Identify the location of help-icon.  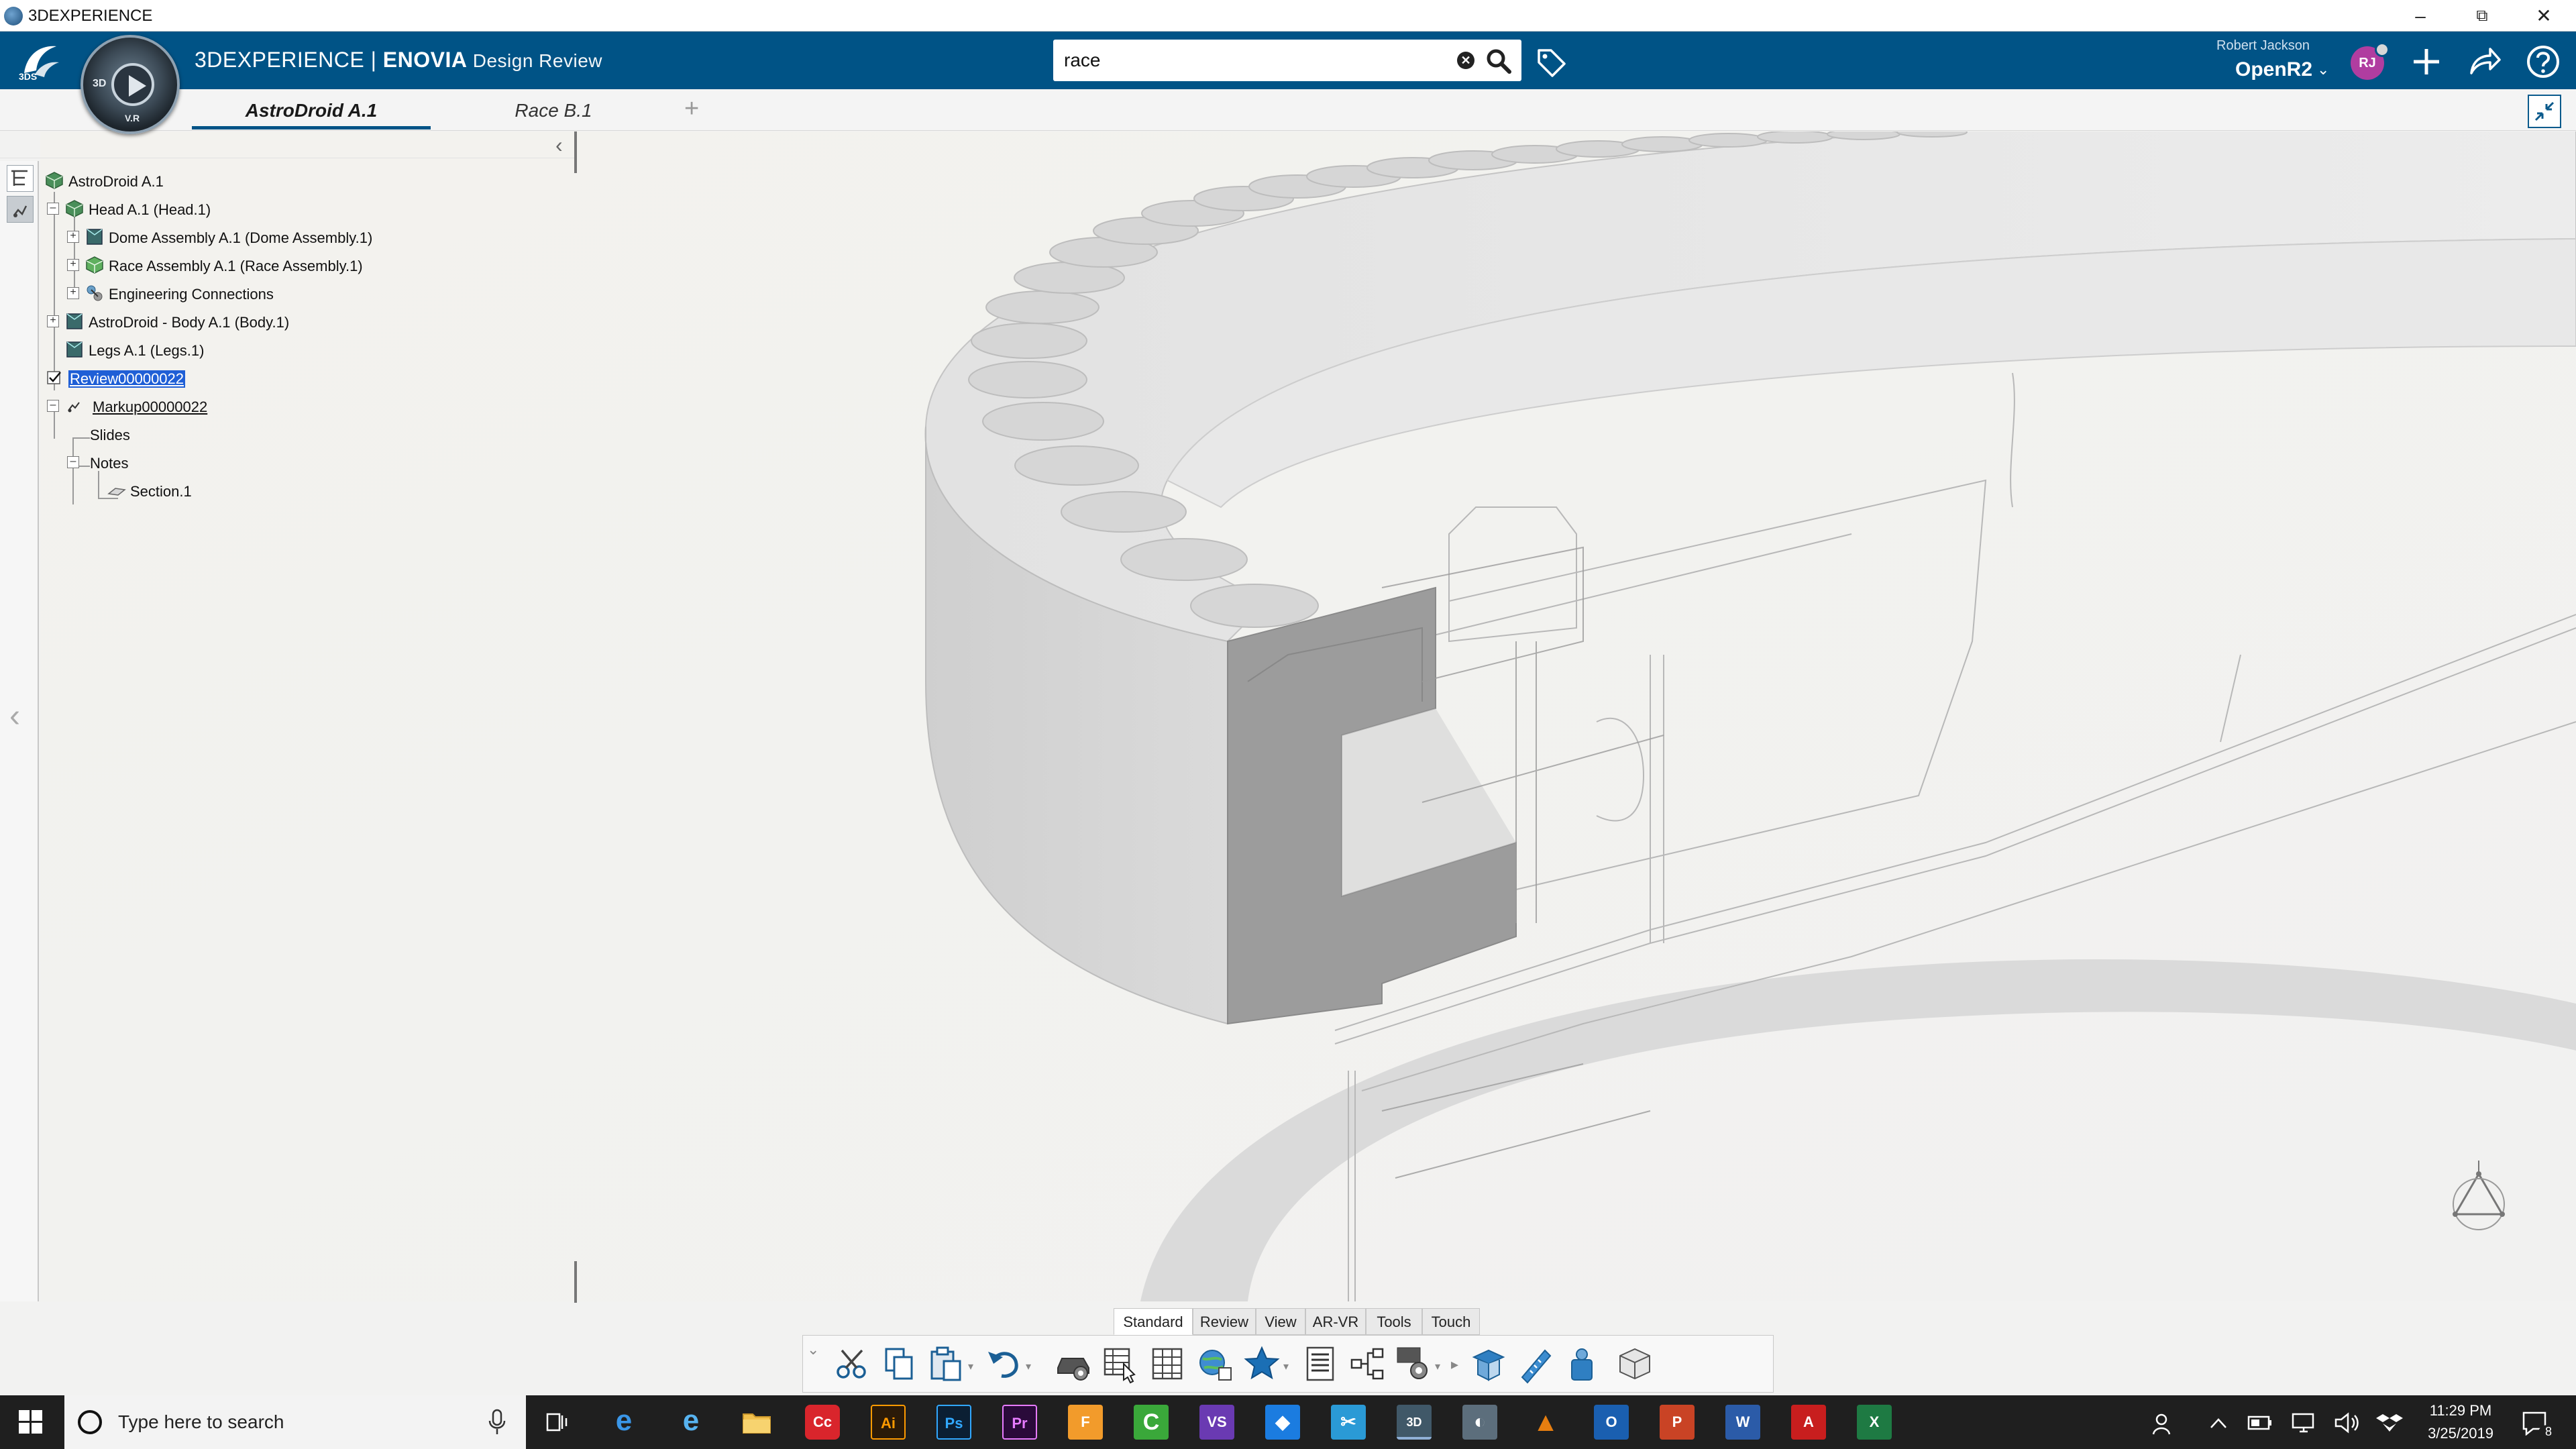
(2543, 62).